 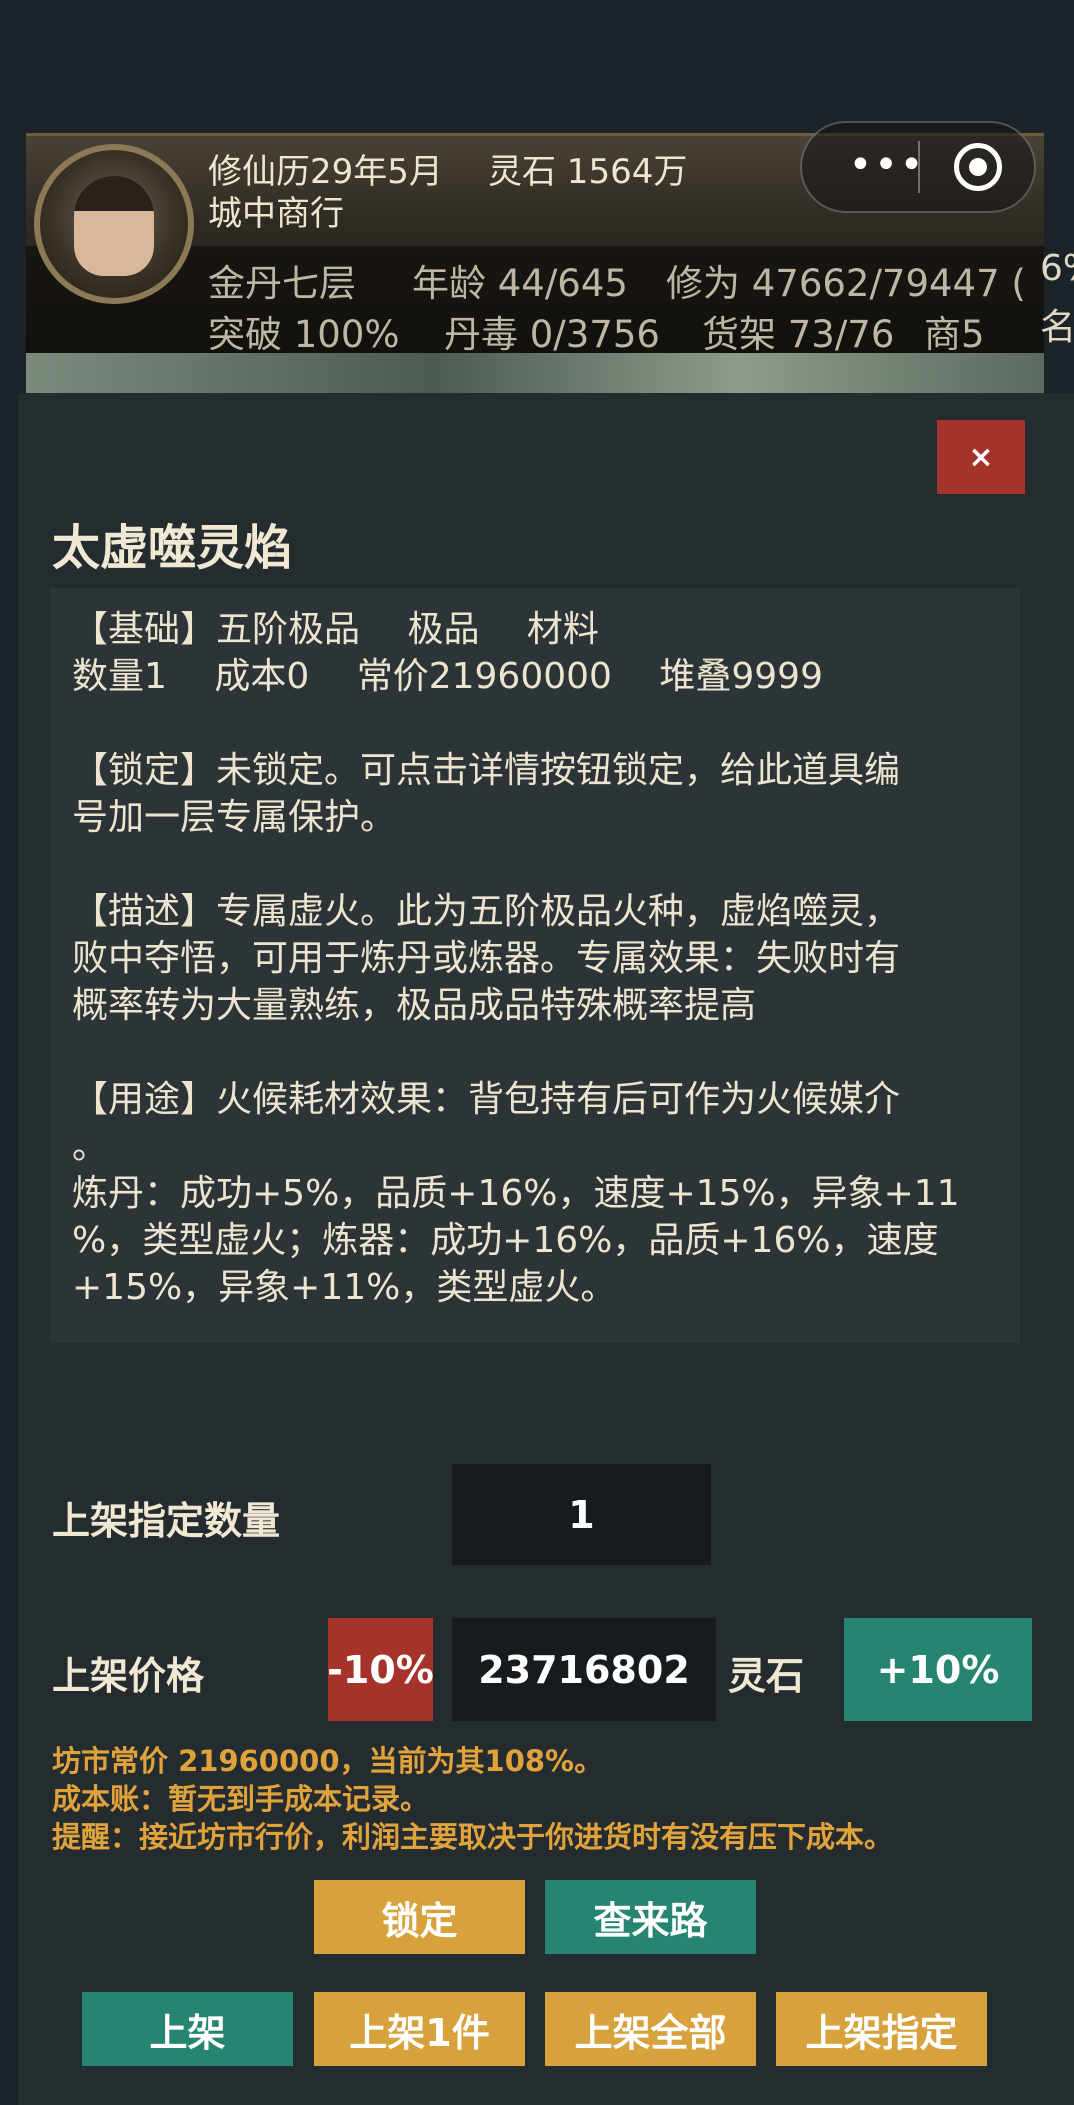 I want to click on desc-description-2: 败中夺悟，可用于炼丹或炼器。专属效果：失败时有, so click(x=486, y=958).